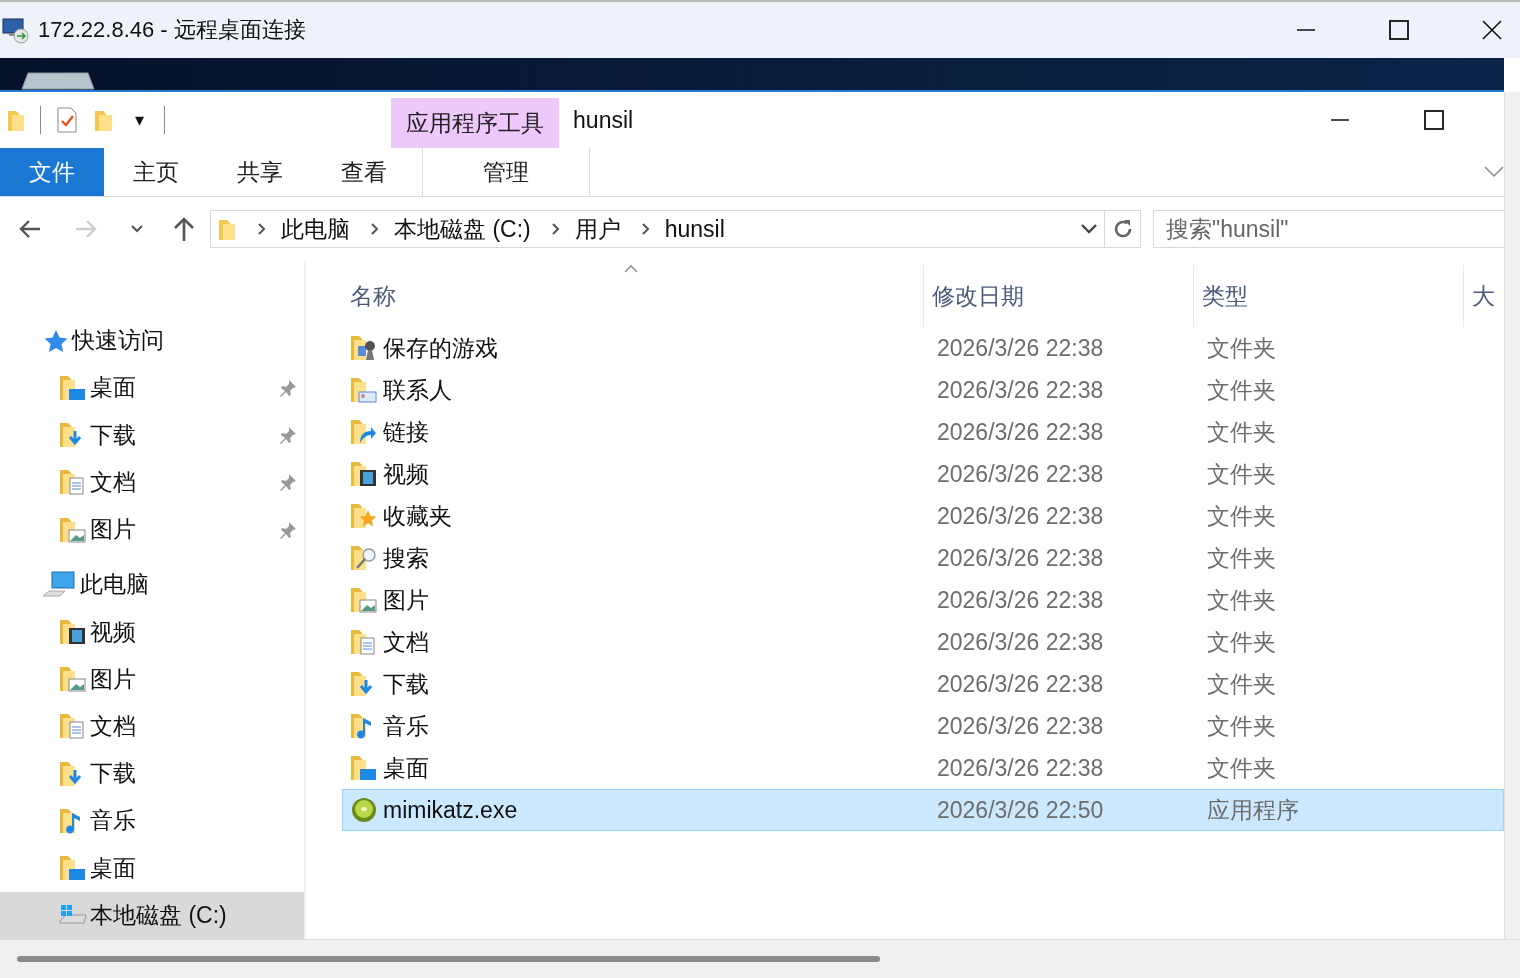 The height and width of the screenshot is (978, 1520). Describe the element at coordinates (694, 229) in the screenshot. I see `breadcrumb-item: hunsil` at that location.